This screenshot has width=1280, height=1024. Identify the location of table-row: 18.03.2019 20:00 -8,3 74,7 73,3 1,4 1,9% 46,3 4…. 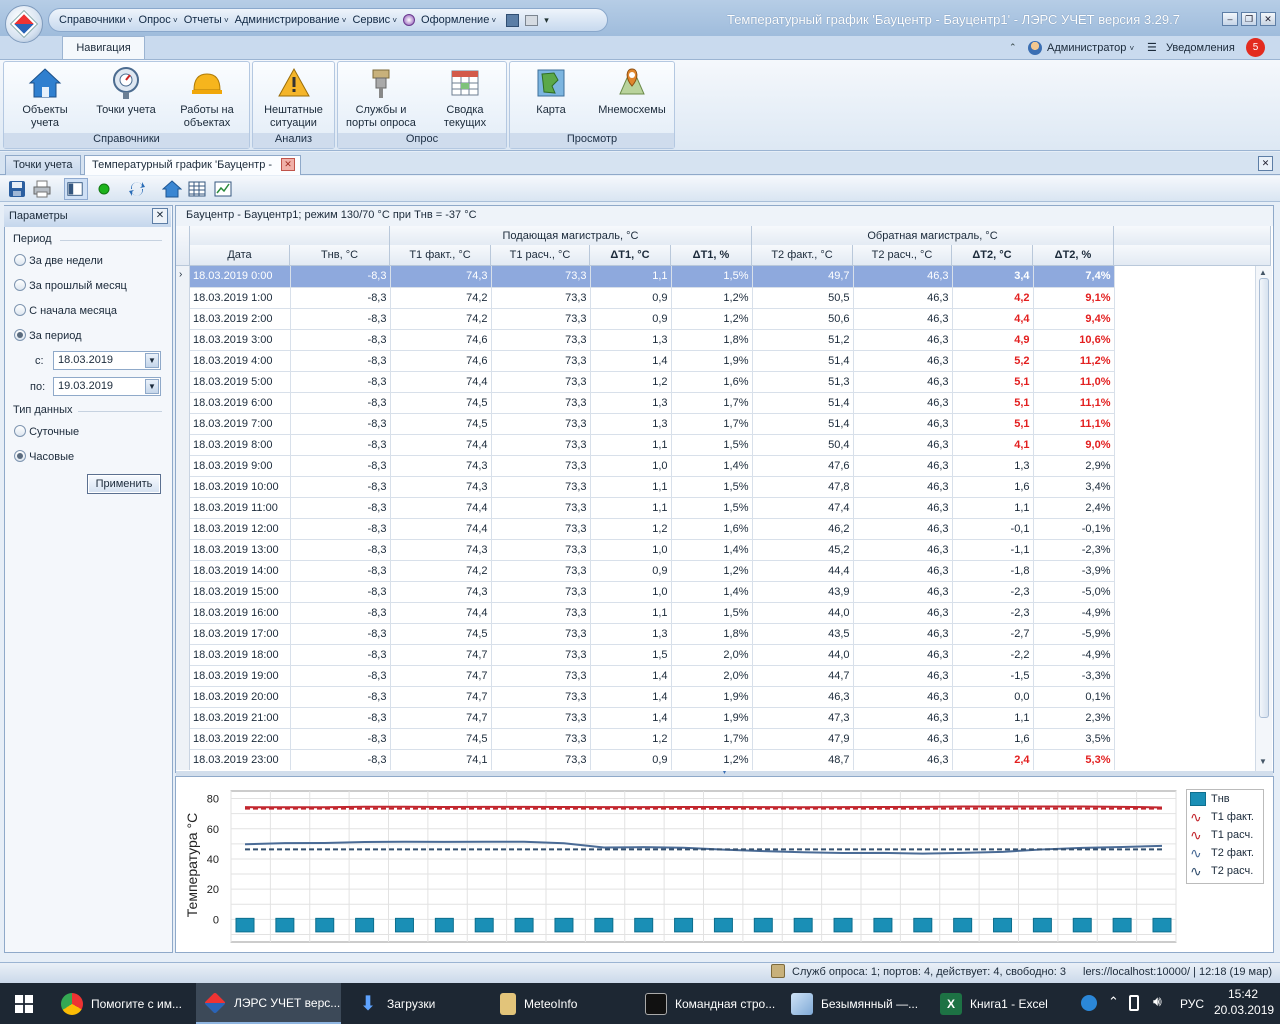
(652, 697).